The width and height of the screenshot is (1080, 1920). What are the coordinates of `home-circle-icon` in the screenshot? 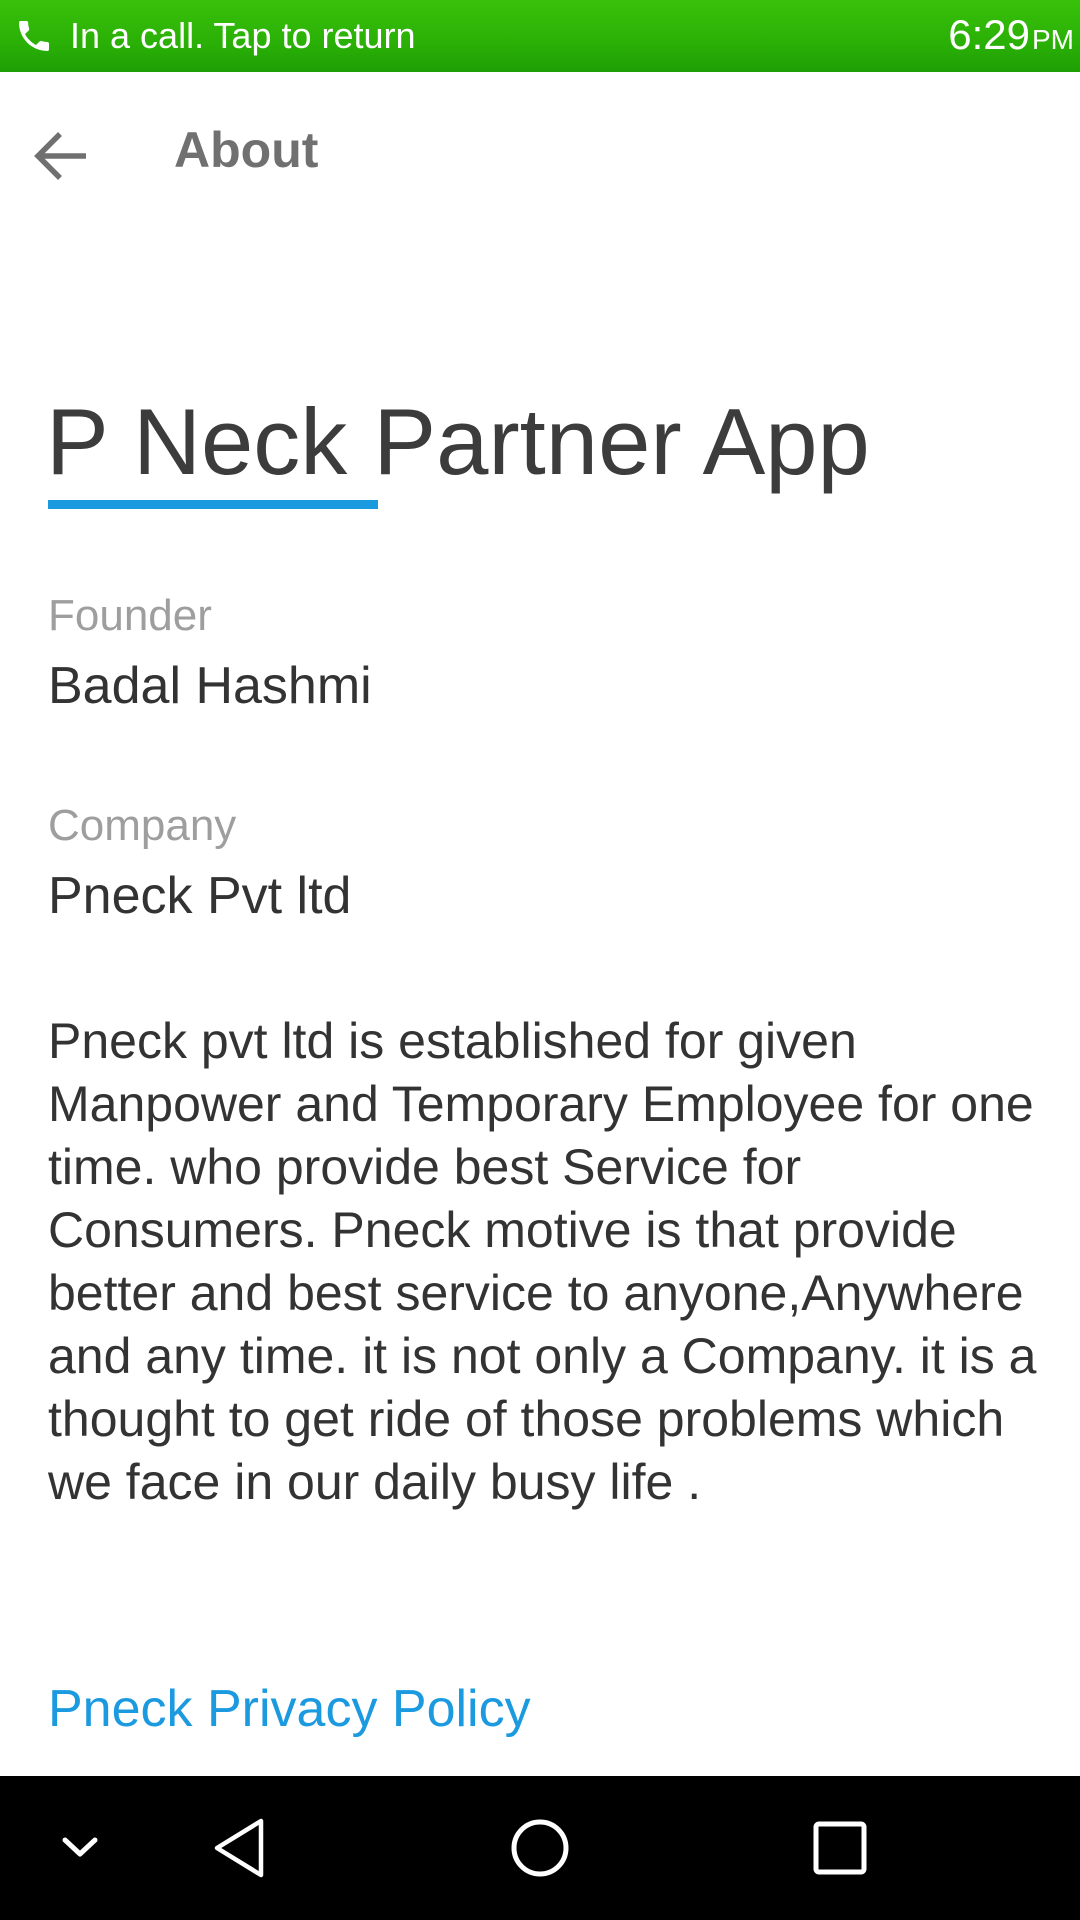 It's located at (540, 1848).